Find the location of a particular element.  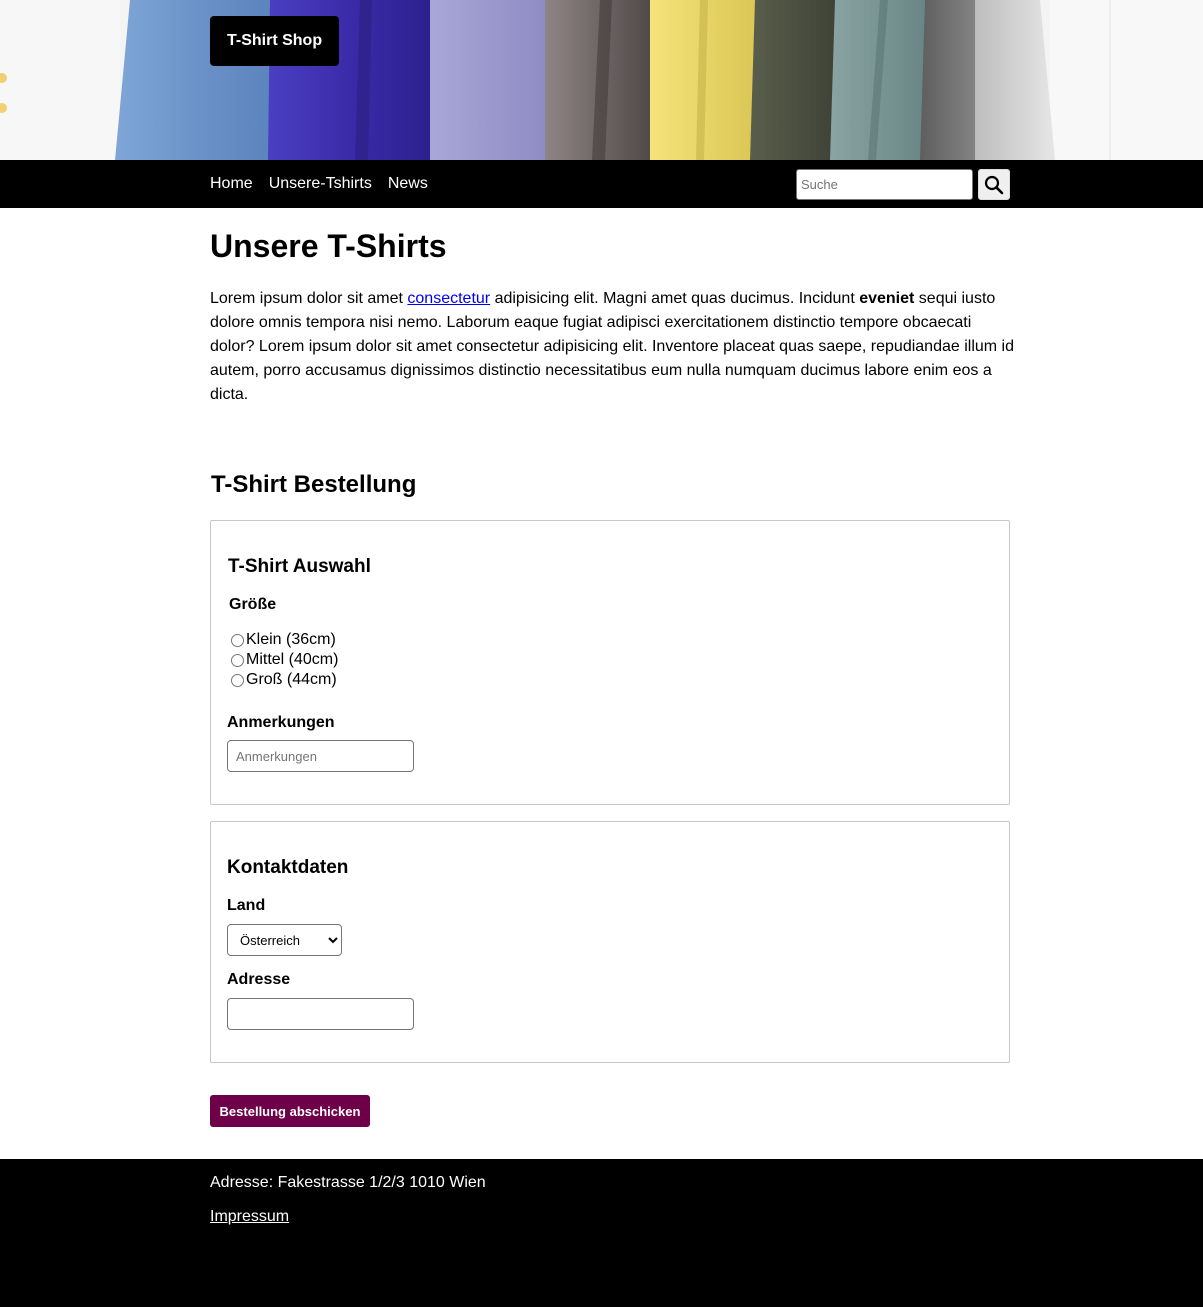

size-option-large: Groß (44cm) is located at coordinates (284, 680).